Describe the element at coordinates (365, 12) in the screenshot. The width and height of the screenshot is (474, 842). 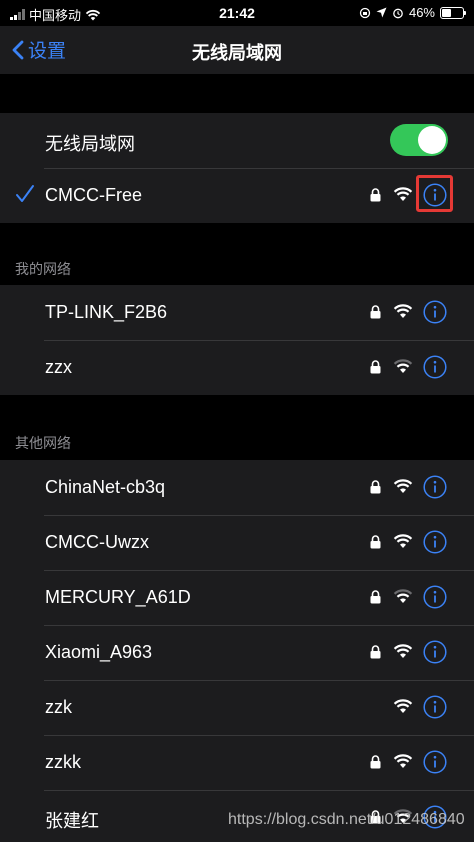
I see `orientation-lock-icon` at that location.